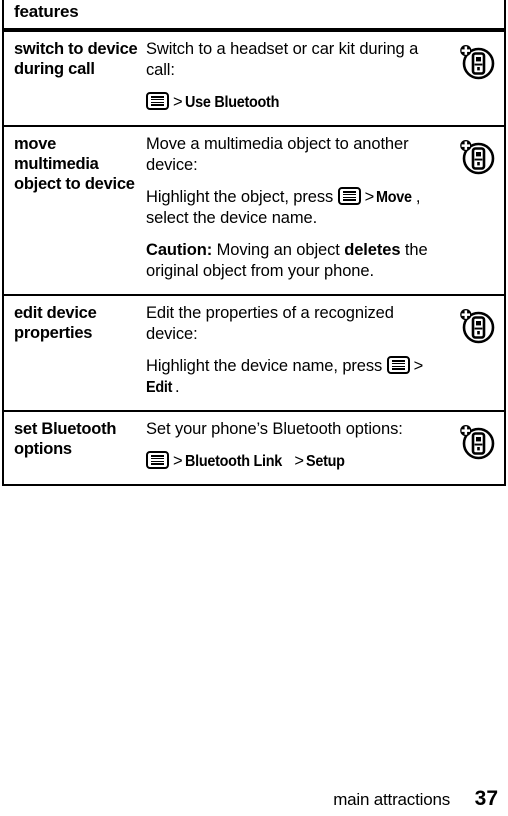  Describe the element at coordinates (46, 11) in the screenshot. I see `table-header-label: features` at that location.